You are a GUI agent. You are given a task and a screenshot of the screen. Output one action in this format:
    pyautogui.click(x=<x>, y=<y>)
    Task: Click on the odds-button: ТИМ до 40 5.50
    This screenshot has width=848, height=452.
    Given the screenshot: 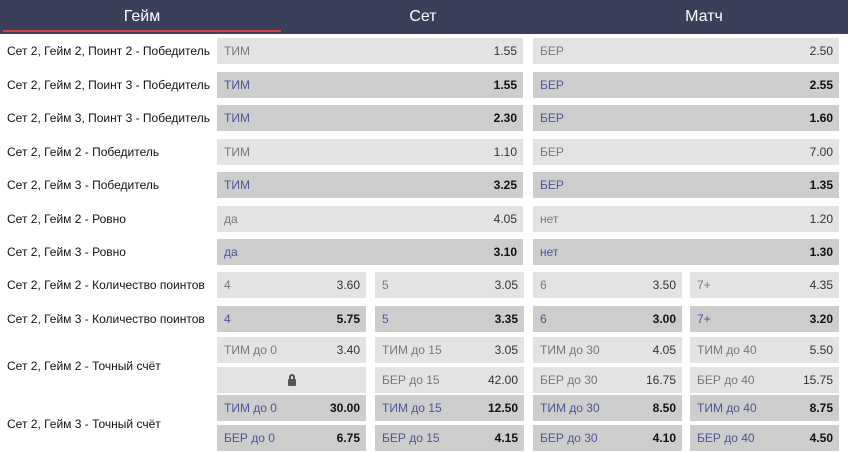 What is the action you would take?
    pyautogui.click(x=764, y=350)
    